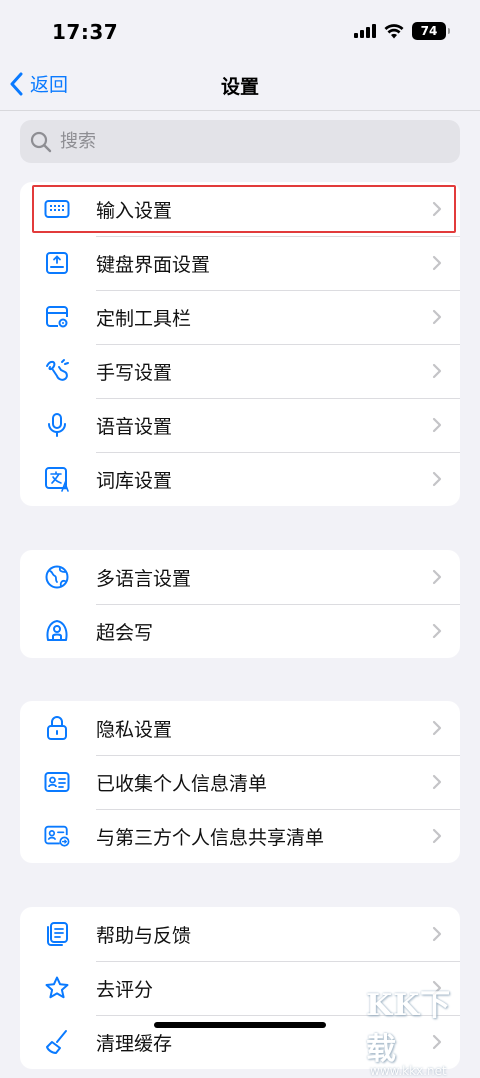 This screenshot has height=1078, width=480. What do you see at coordinates (240, 577) in the screenshot?
I see `row-multilanguage-settings: 多语言设置` at bounding box center [240, 577].